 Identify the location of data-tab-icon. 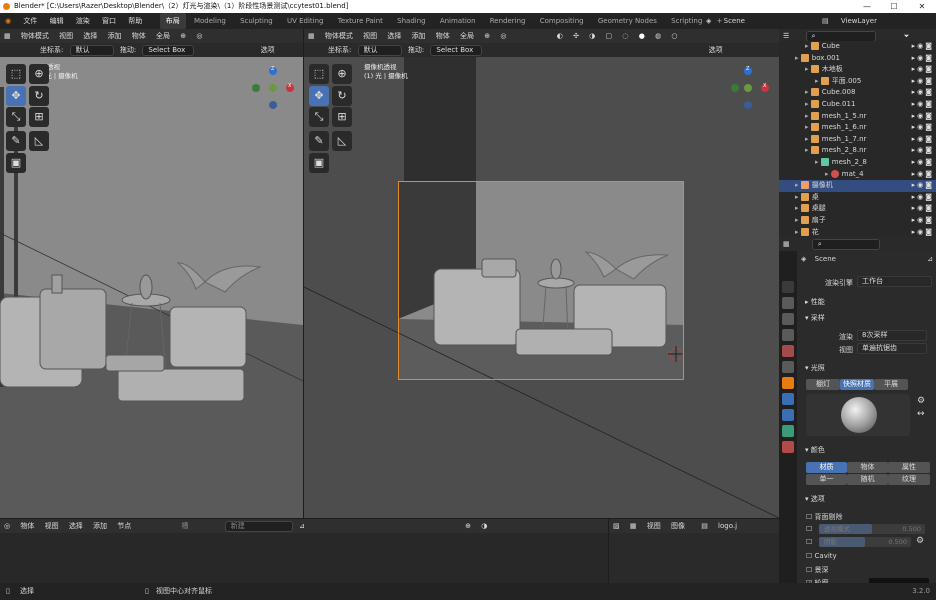
(788, 431).